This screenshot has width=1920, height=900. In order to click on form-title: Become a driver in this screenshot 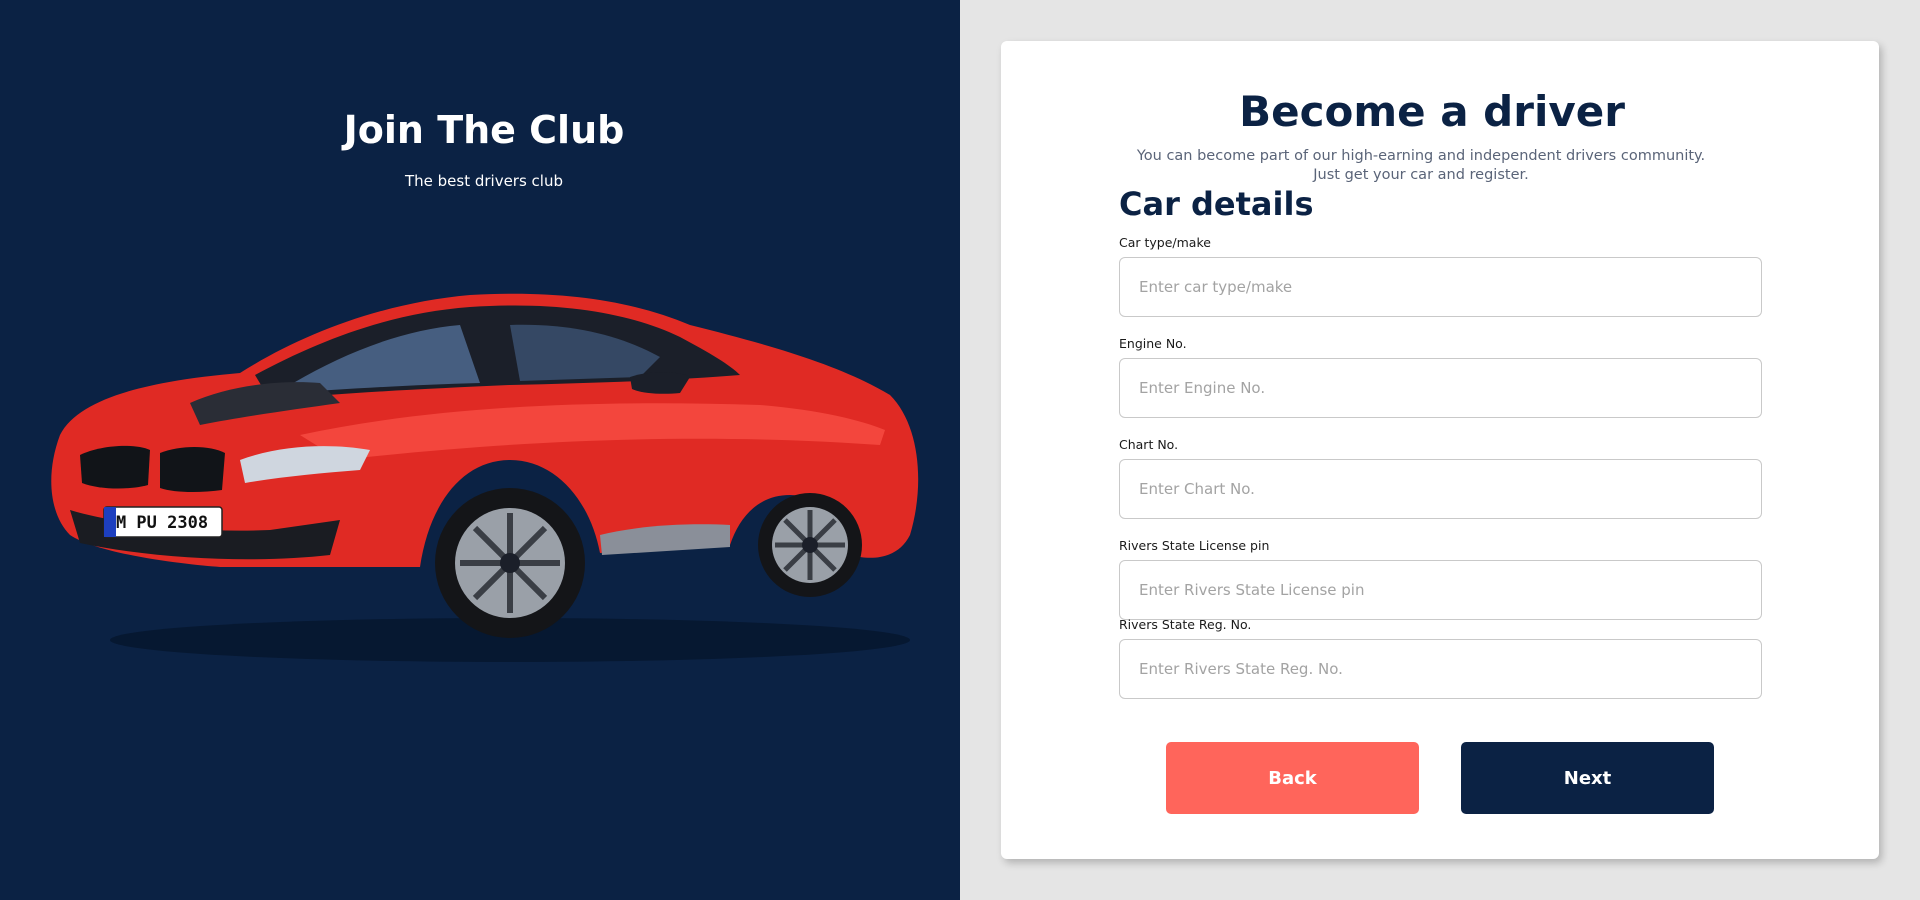, I will do `click(1432, 111)`.